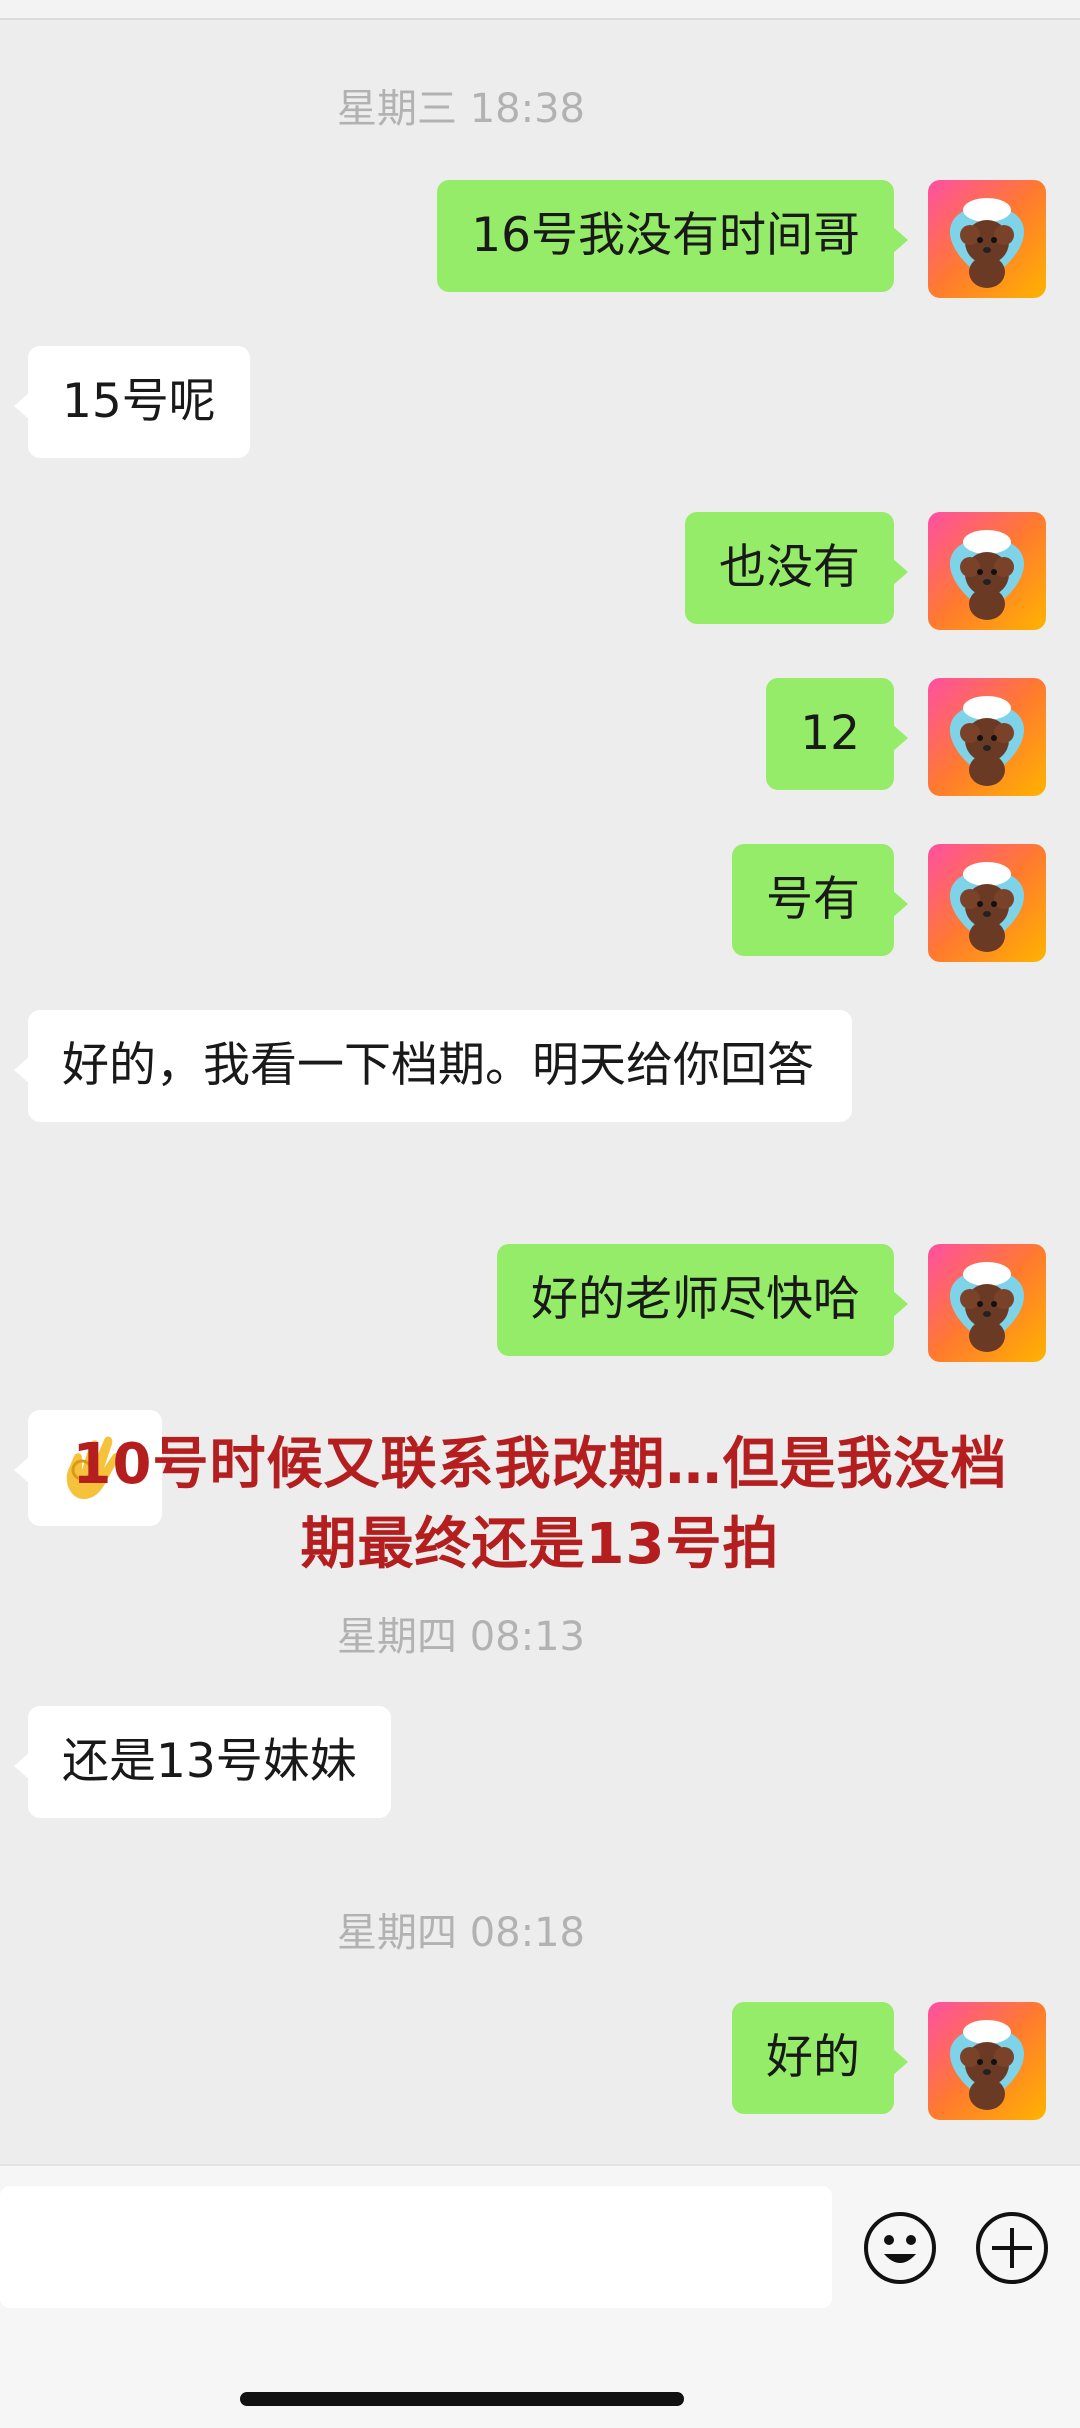 The width and height of the screenshot is (1080, 2428). What do you see at coordinates (461, 1637) in the screenshot?
I see `timestamp: 星期四 08:13` at bounding box center [461, 1637].